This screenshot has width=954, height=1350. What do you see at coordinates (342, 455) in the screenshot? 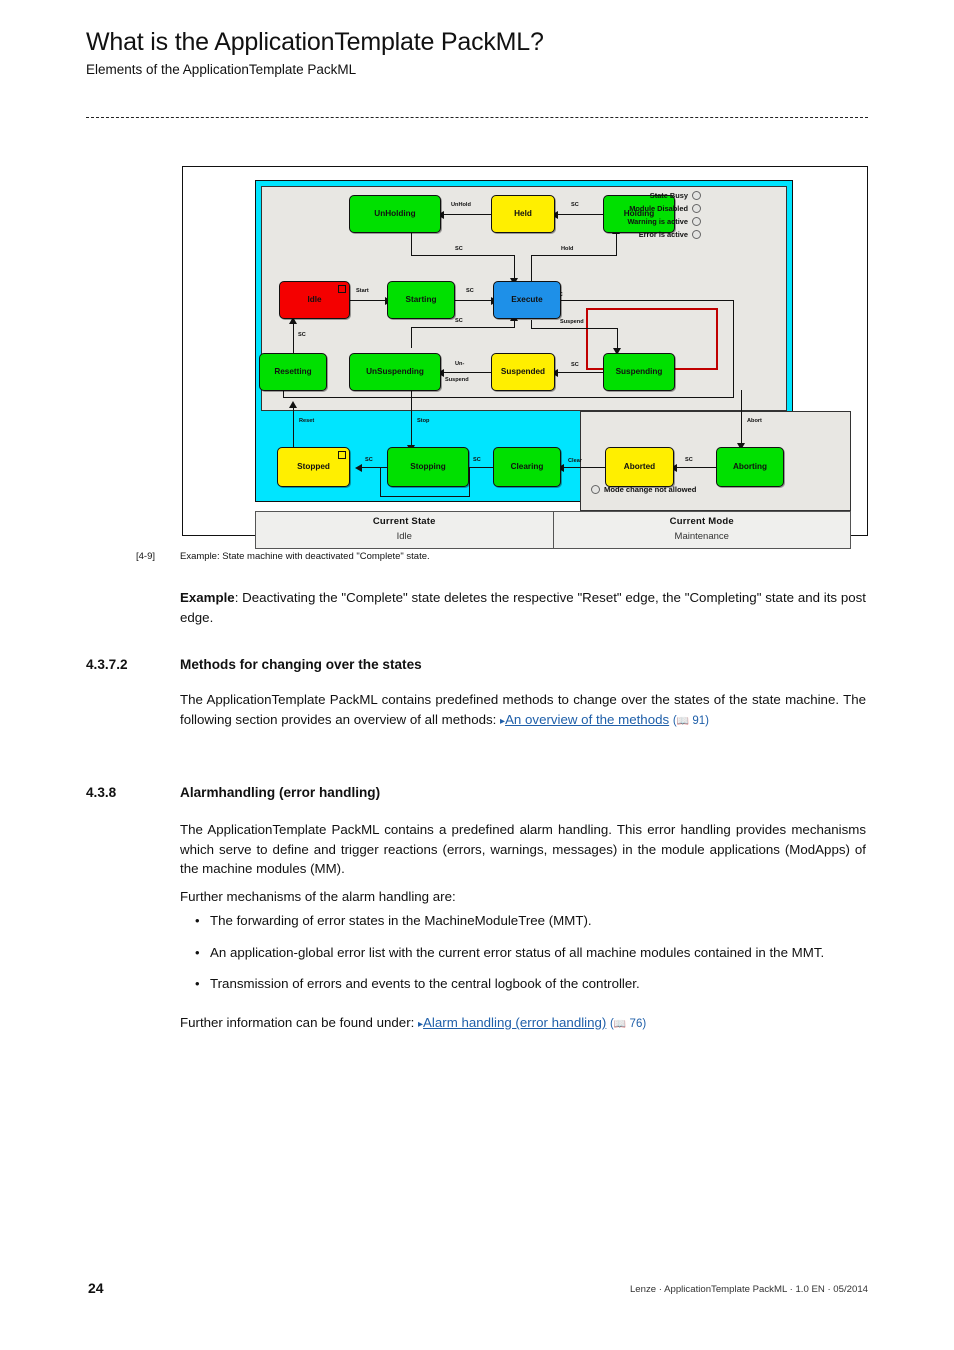
I see `state-marker-stopped` at bounding box center [342, 455].